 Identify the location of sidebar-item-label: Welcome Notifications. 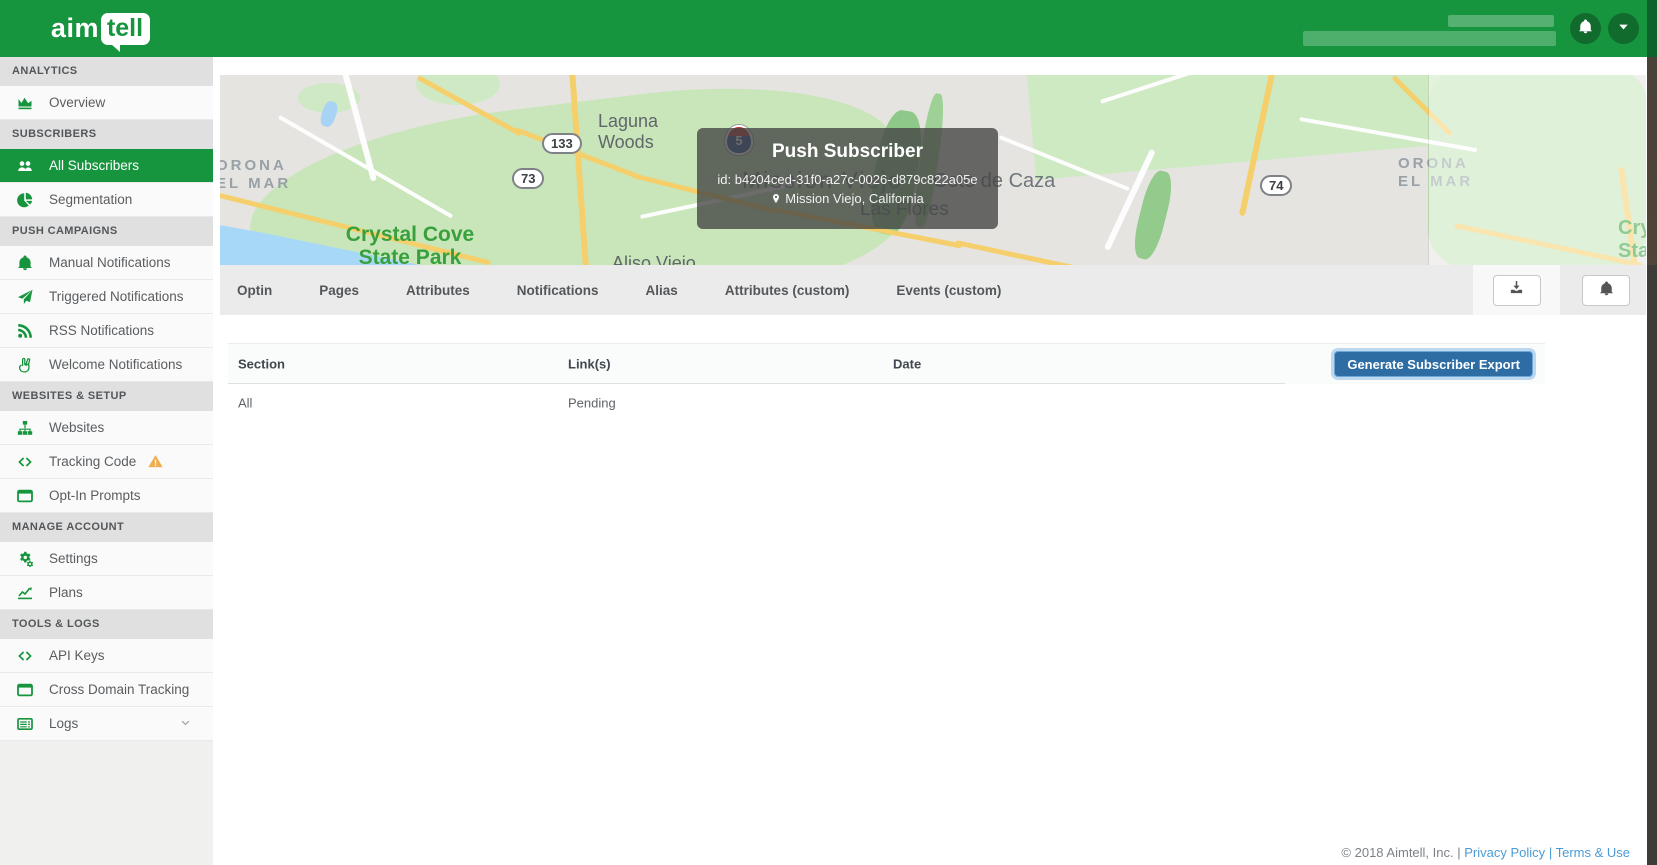
(116, 364).